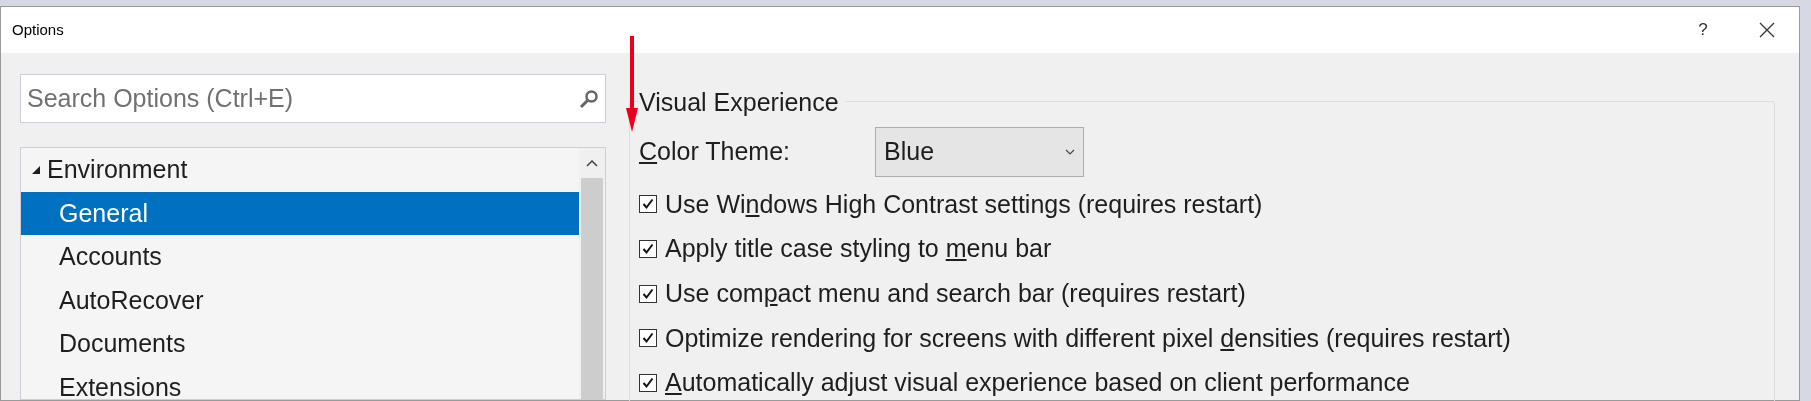 This screenshot has width=1811, height=401. I want to click on theme-dropdown: Blue, so click(979, 152).